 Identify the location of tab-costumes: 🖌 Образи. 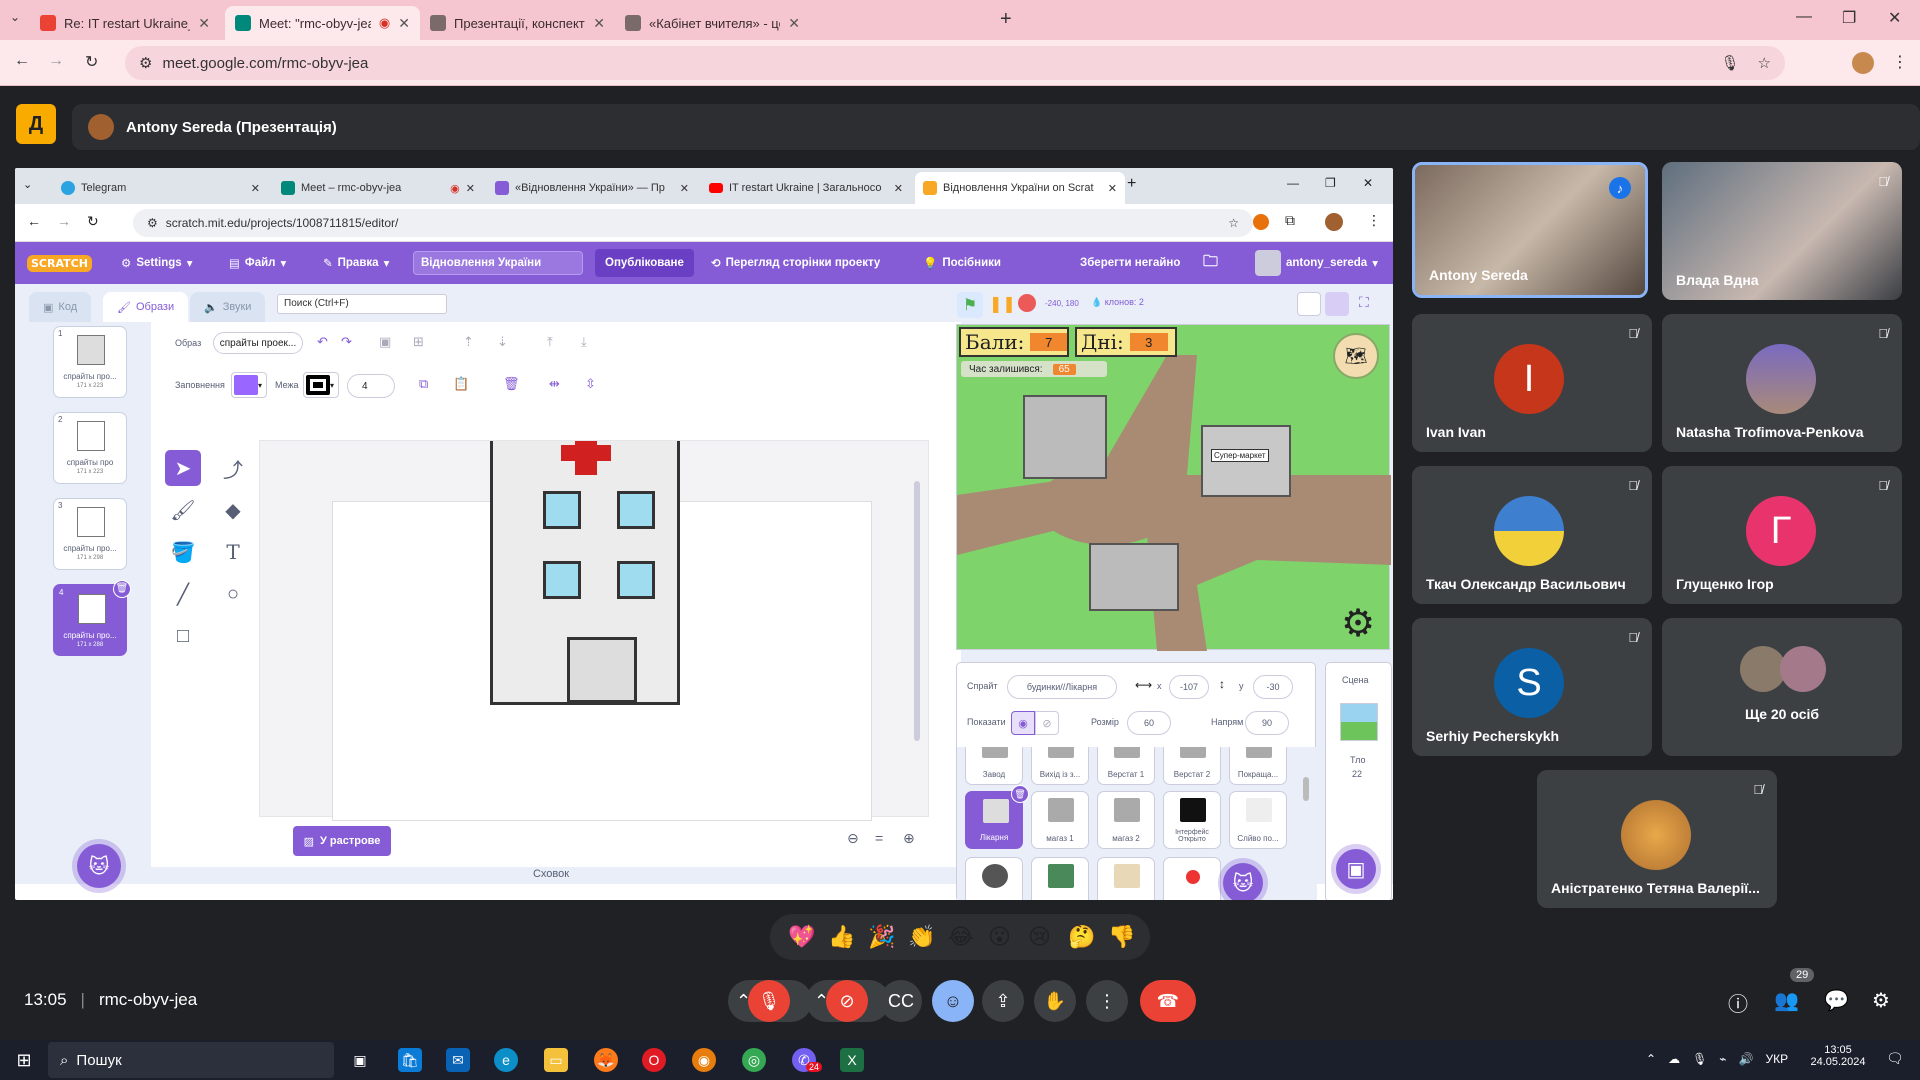
(146, 307).